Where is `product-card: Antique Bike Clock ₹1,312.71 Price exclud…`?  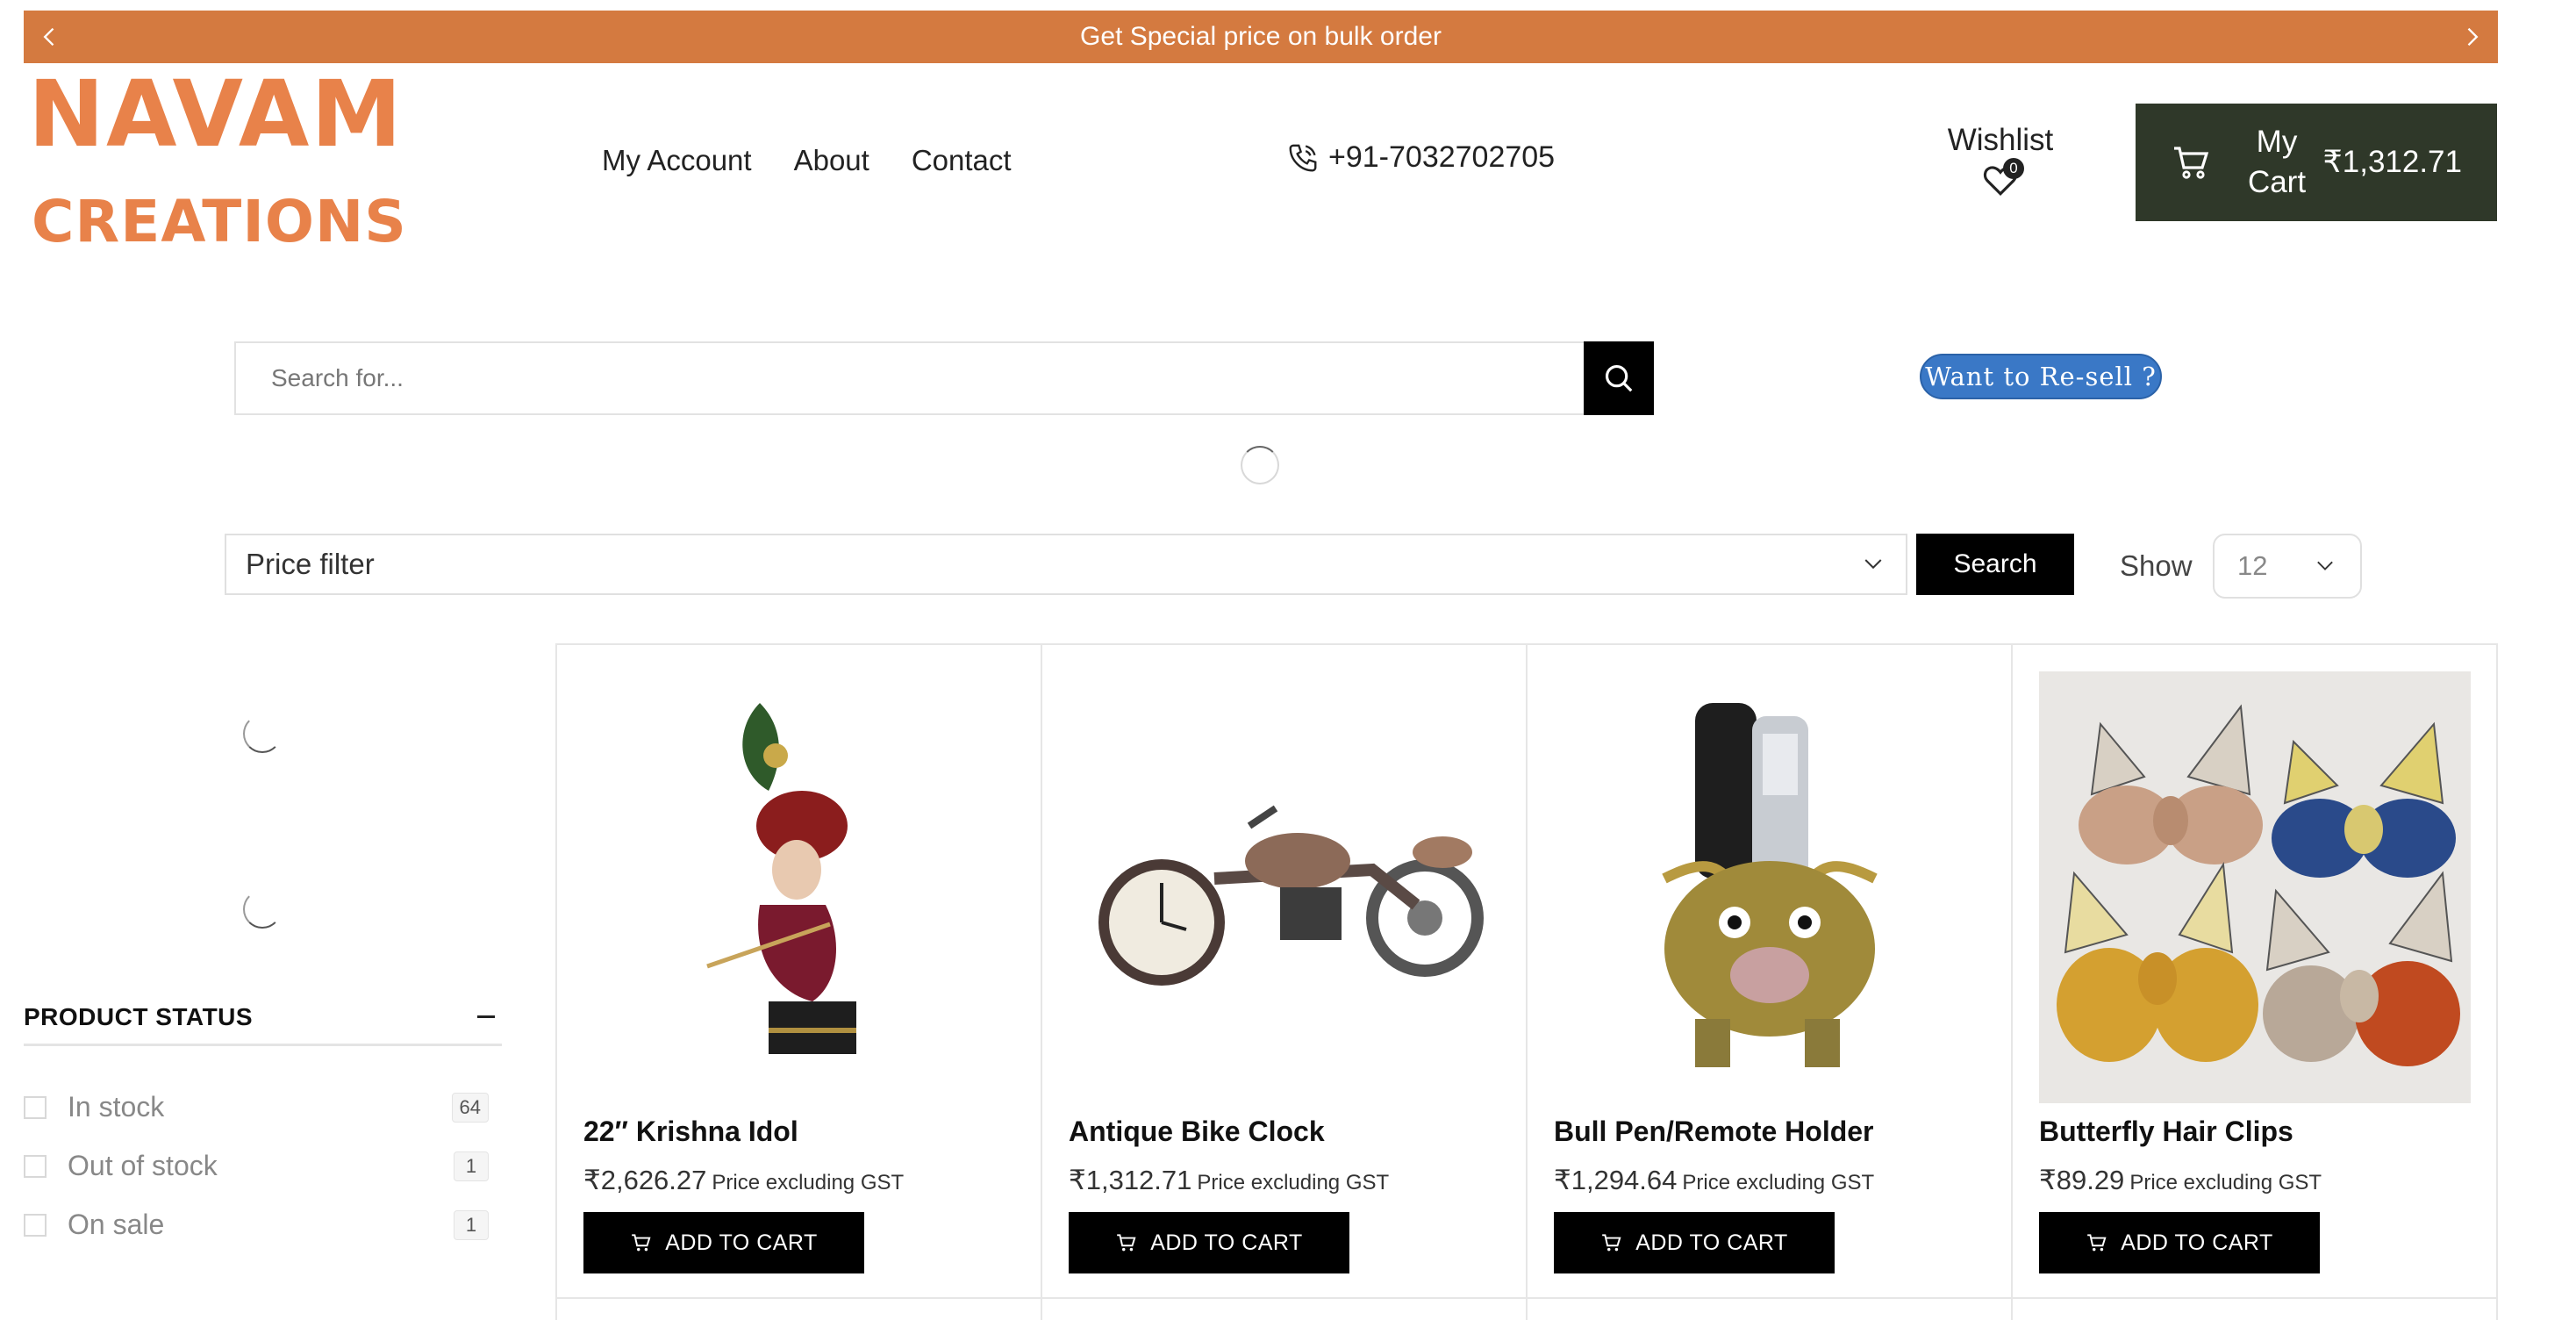
product-card: Antique Bike Clock ₹1,312.71 Price exclud… is located at coordinates (1285, 982).